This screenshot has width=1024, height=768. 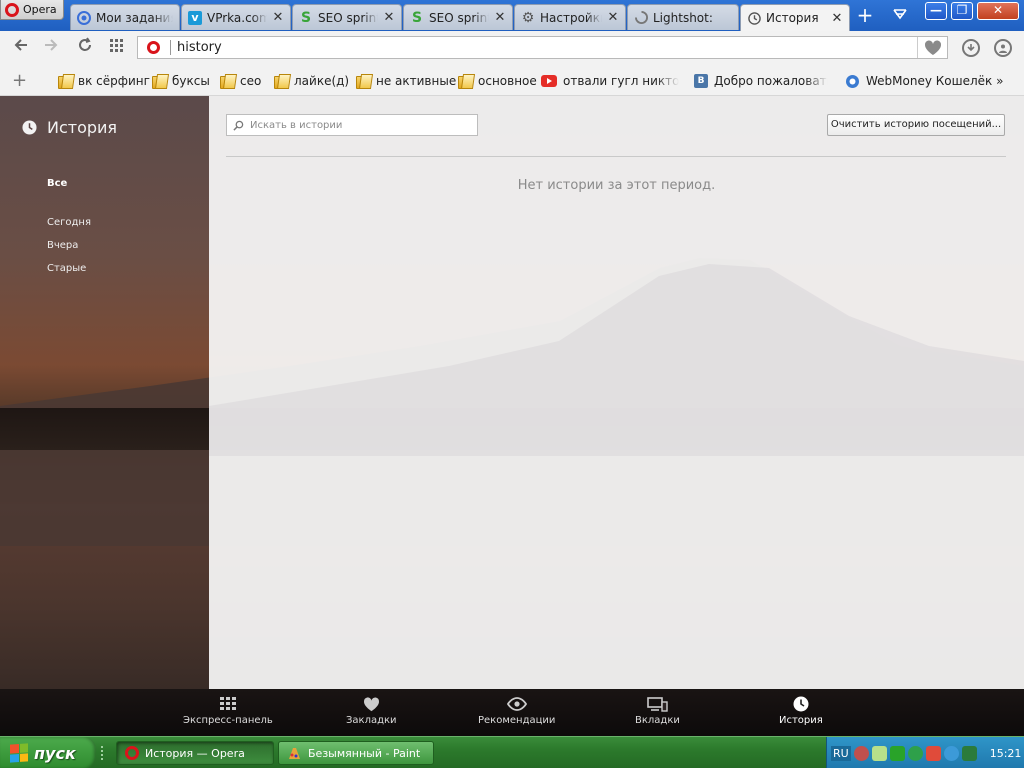 I want to click on tab-menu-button, so click(x=900, y=16).